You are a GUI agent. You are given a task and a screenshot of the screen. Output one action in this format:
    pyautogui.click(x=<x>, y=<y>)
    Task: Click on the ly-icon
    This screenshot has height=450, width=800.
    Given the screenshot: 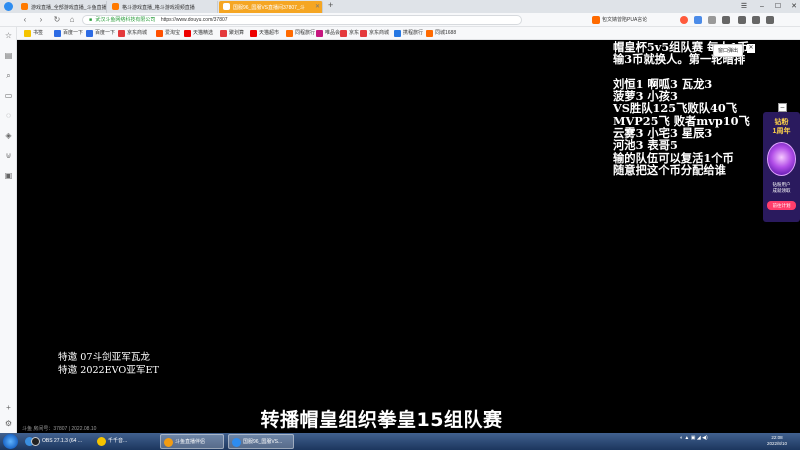 What is the action you would take?
    pyautogui.click(x=289, y=33)
    